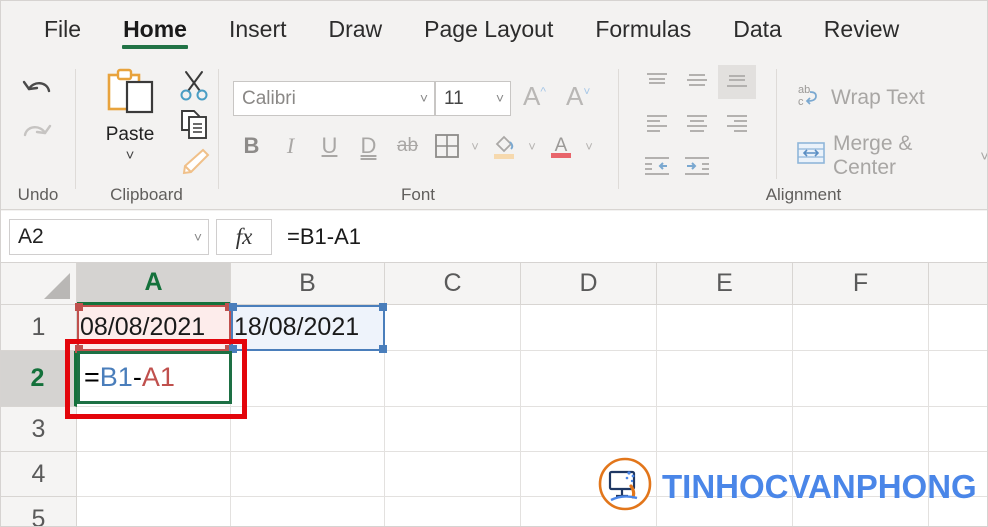 The width and height of the screenshot is (988, 527). I want to click on cell-b5, so click(308, 511).